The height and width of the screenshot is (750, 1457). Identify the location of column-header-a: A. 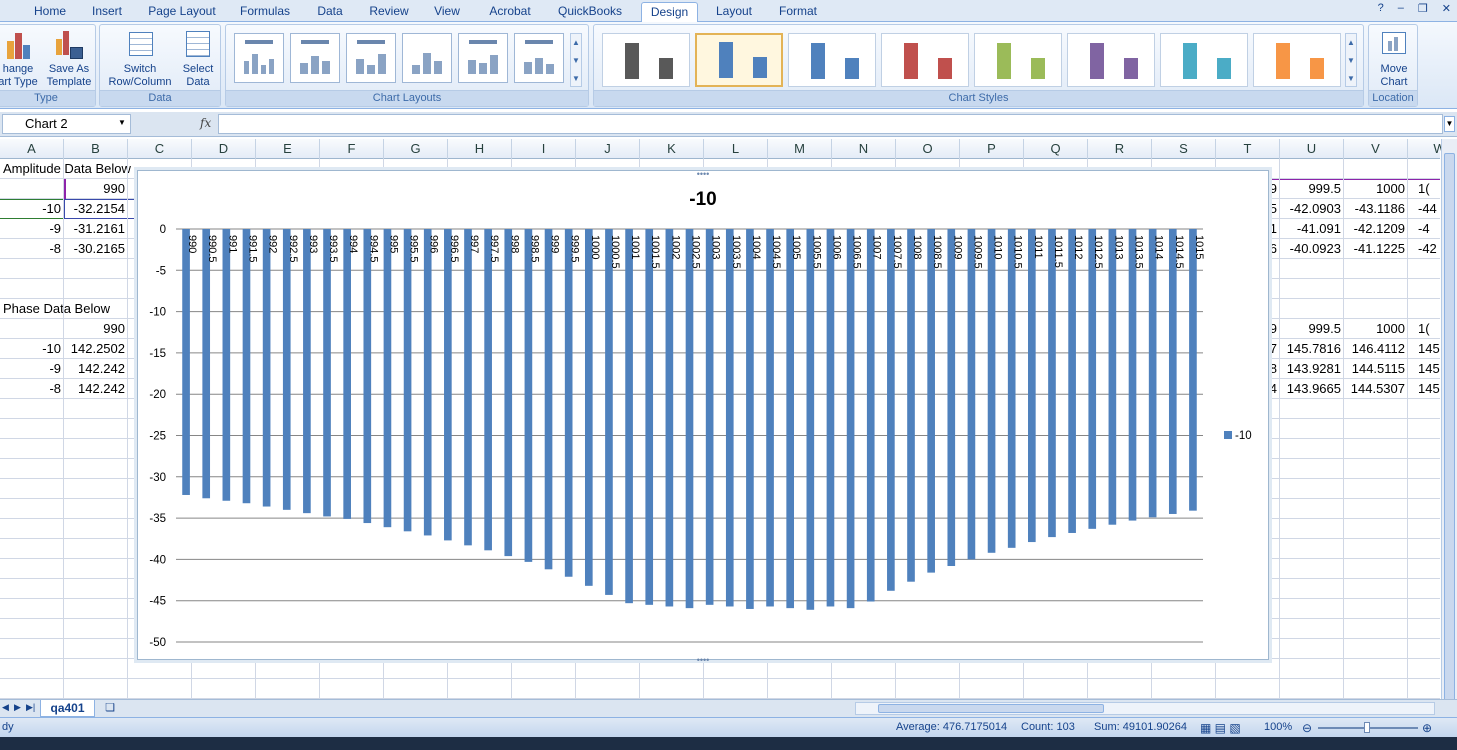
(32, 149).